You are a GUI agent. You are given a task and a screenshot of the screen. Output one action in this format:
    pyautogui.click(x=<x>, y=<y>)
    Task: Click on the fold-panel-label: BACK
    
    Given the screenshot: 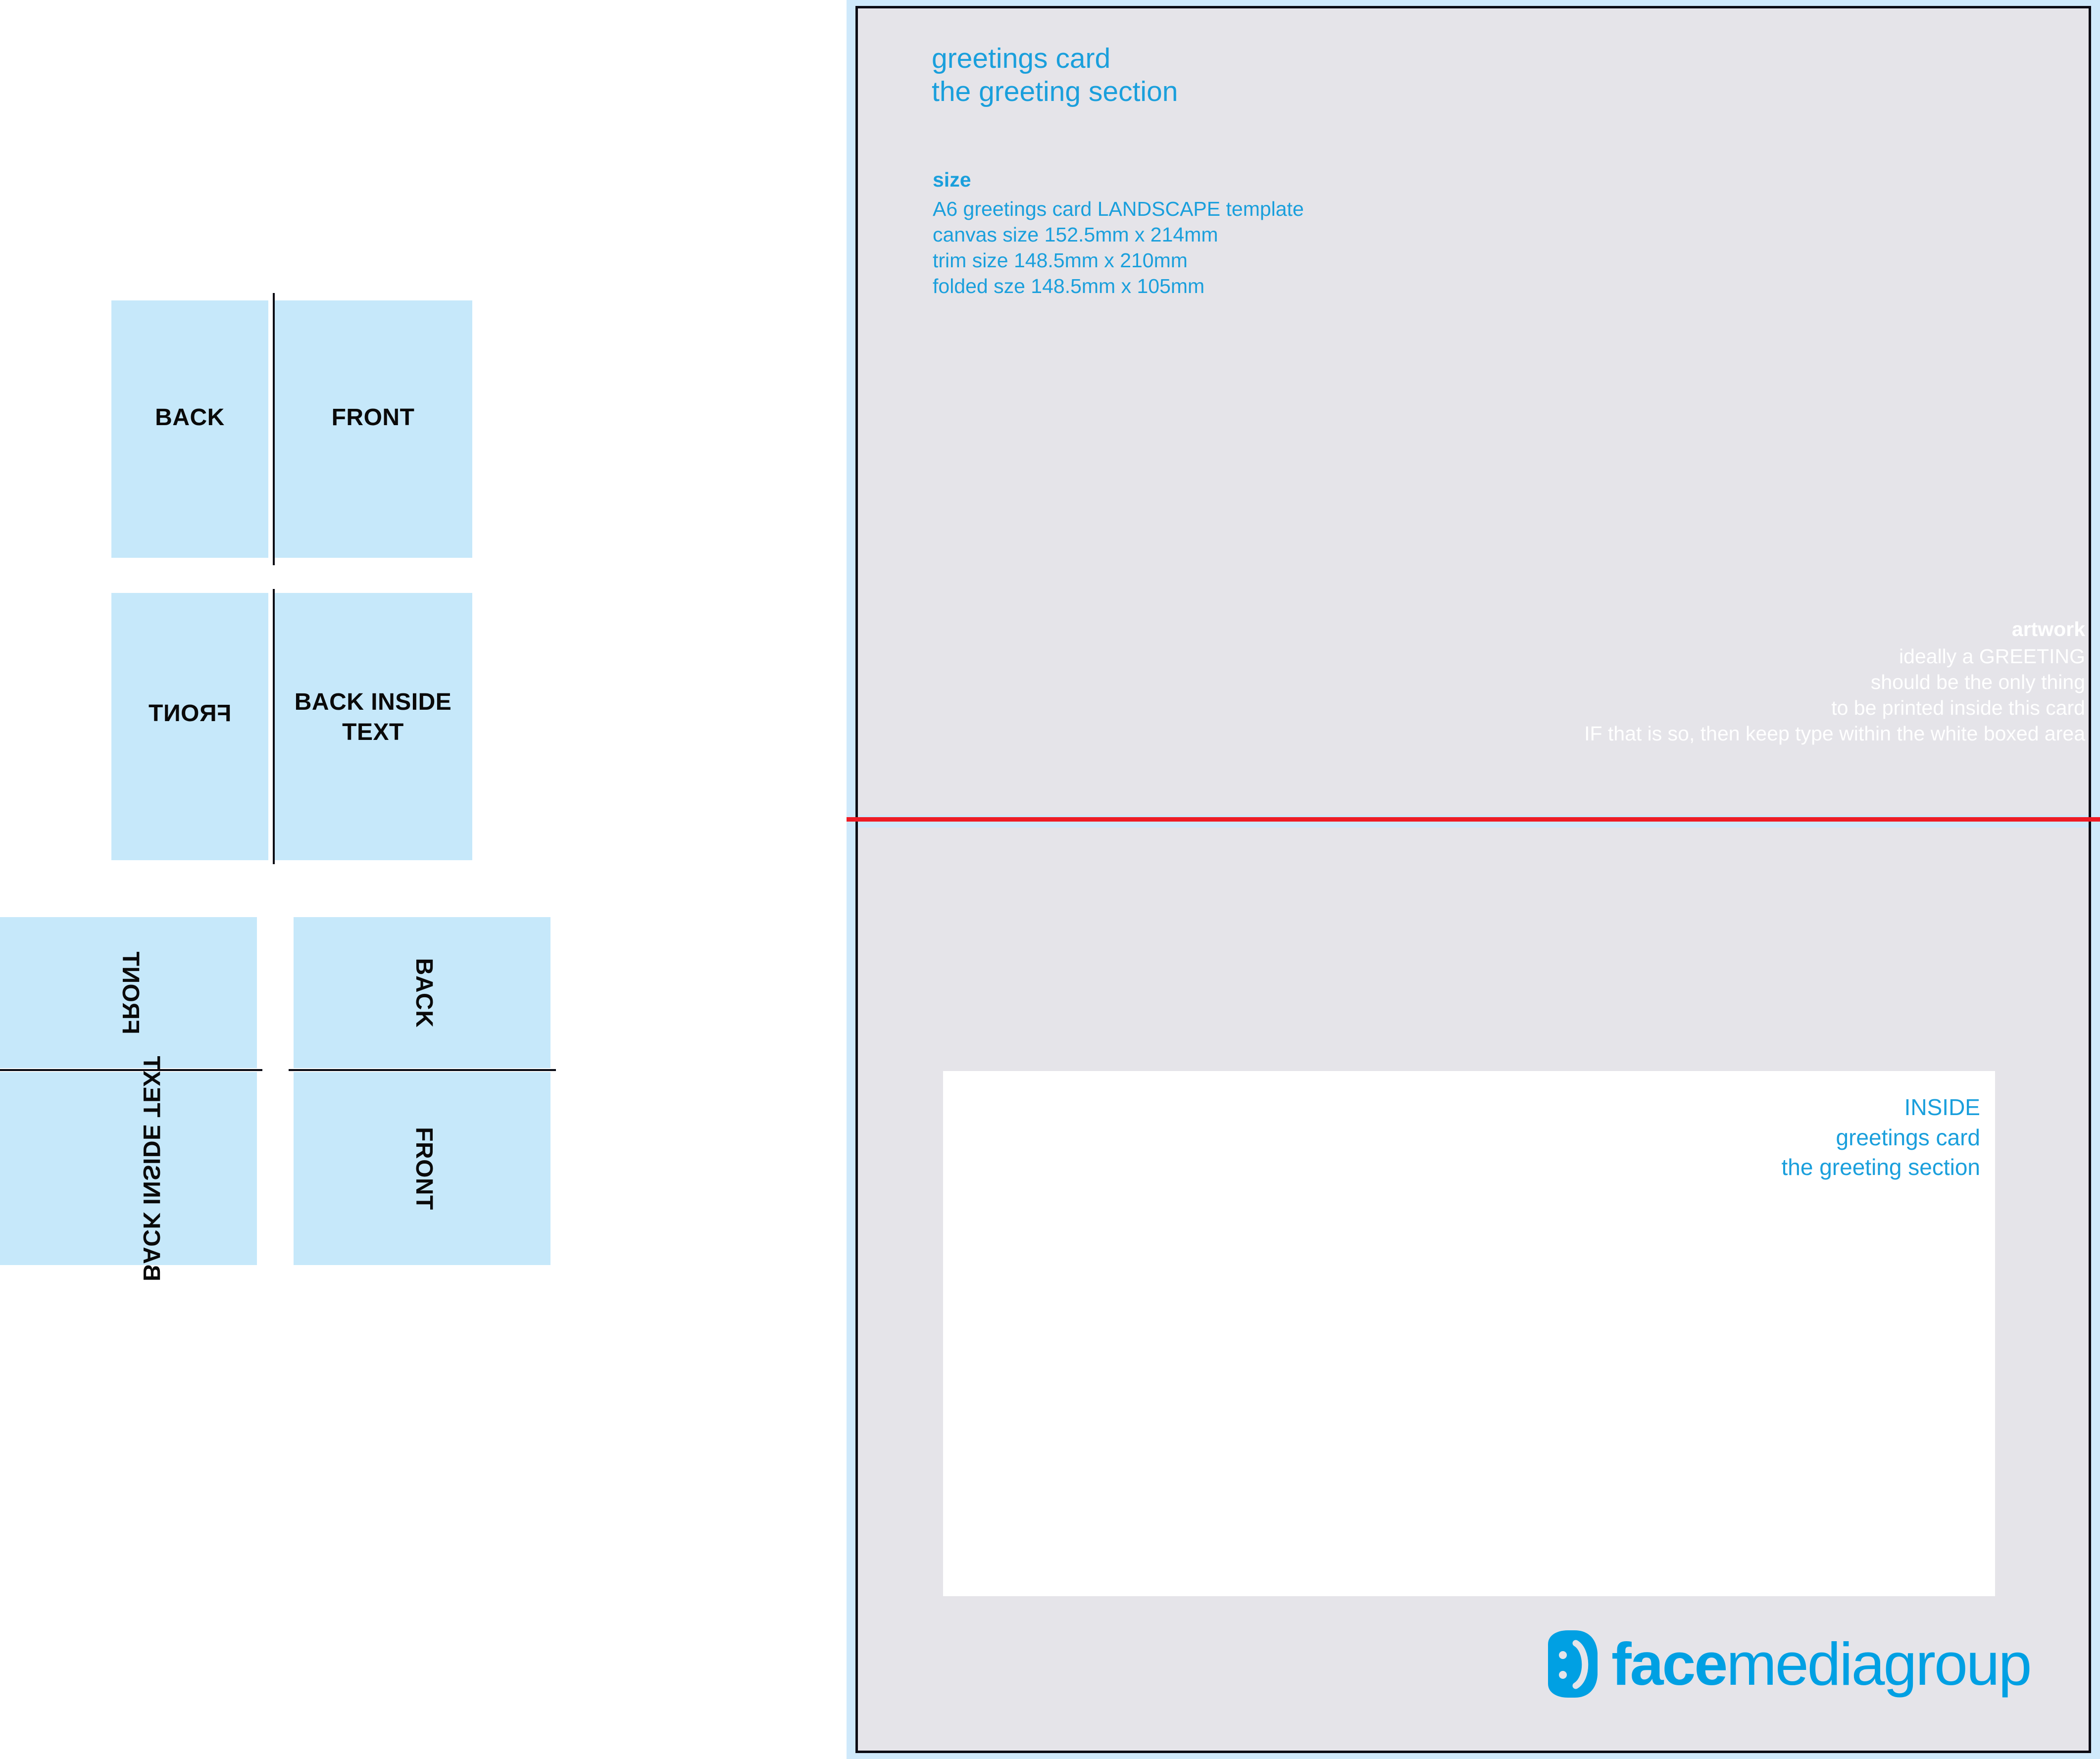 What is the action you would take?
    pyautogui.click(x=190, y=417)
    